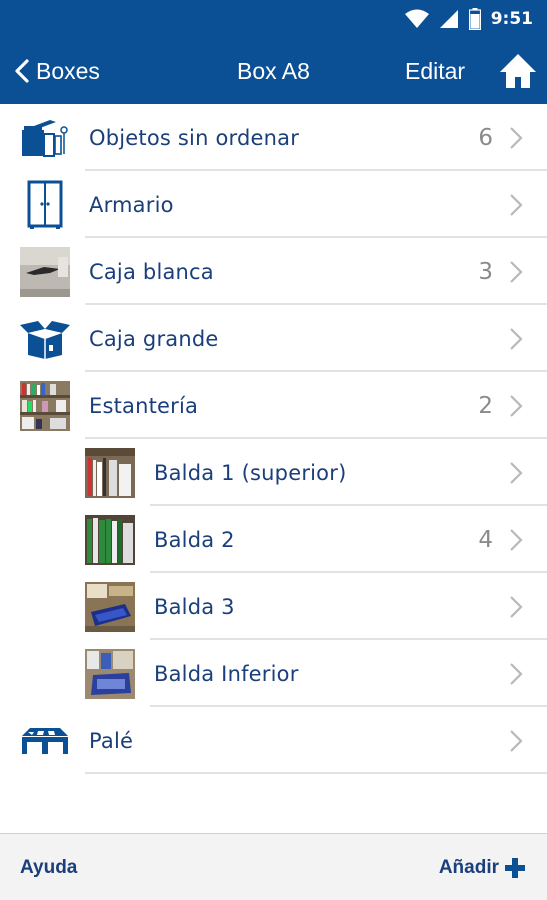 The height and width of the screenshot is (900, 547). What do you see at coordinates (48, 867) in the screenshot?
I see `help-button: Ayuda` at bounding box center [48, 867].